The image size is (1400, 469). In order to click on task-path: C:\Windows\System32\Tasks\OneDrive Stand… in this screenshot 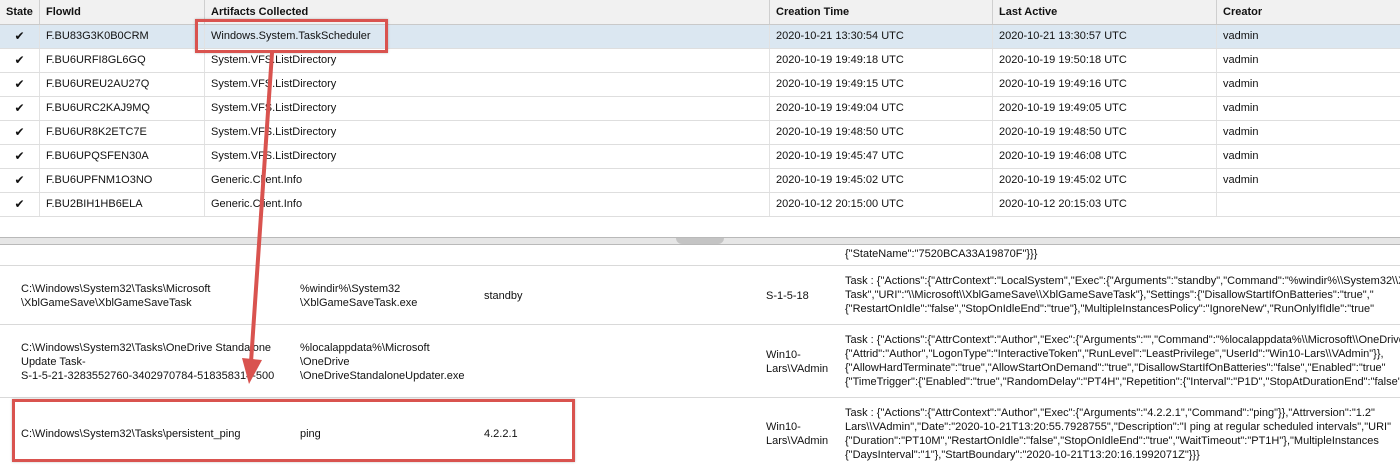, I will do `click(158, 361)`.